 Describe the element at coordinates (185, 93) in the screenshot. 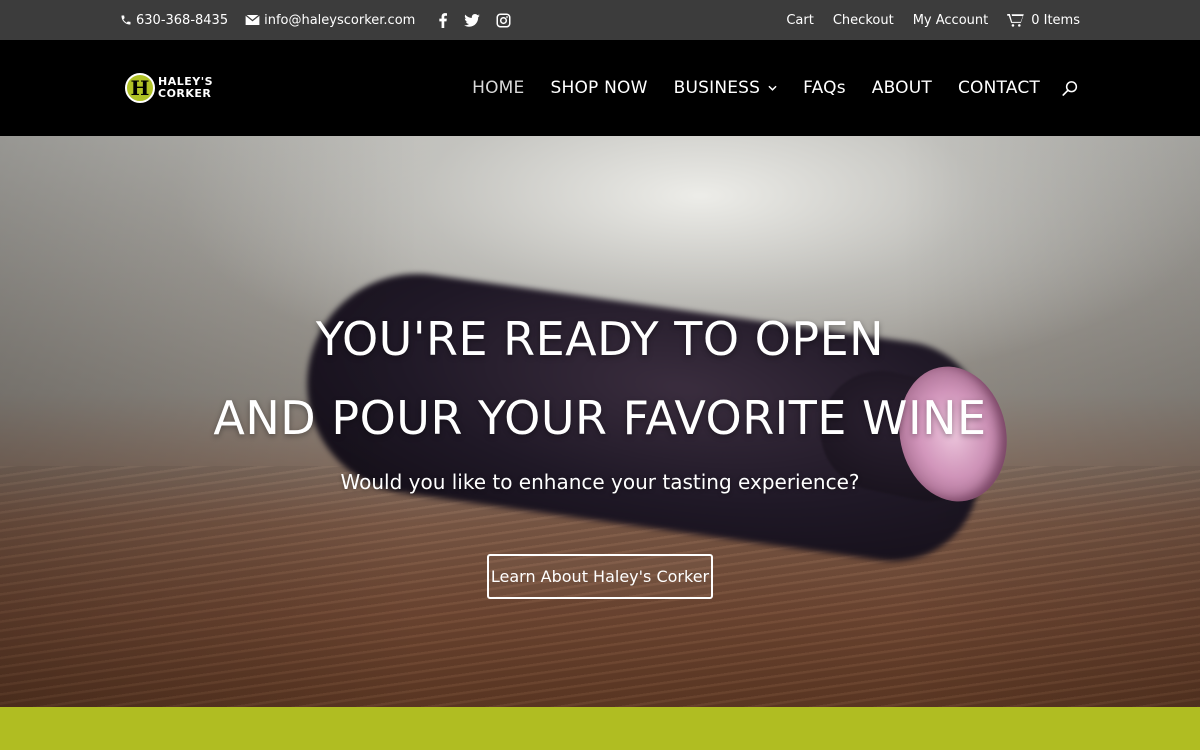

I see `logo-line-2: CORKER` at that location.